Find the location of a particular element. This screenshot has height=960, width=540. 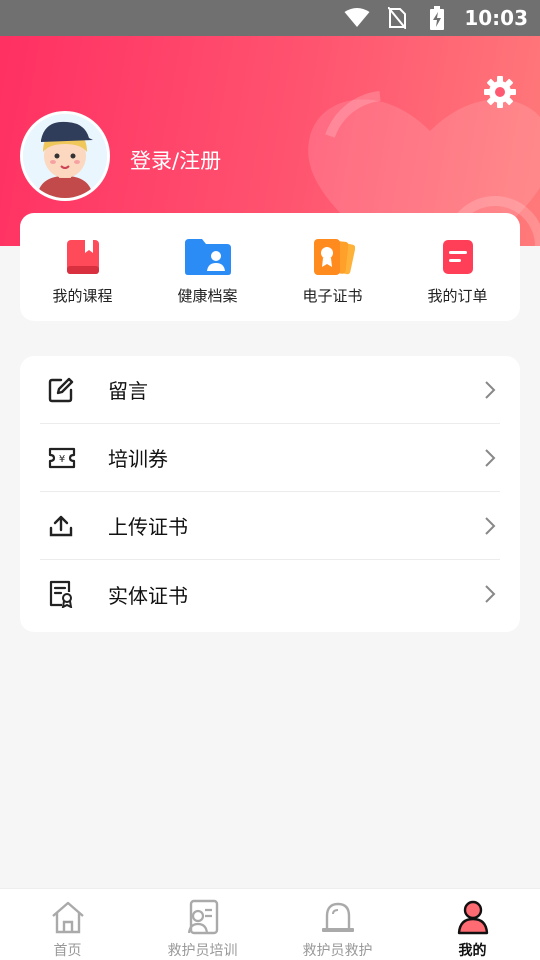

tab-label: 救护员培训 is located at coordinates (202, 951).